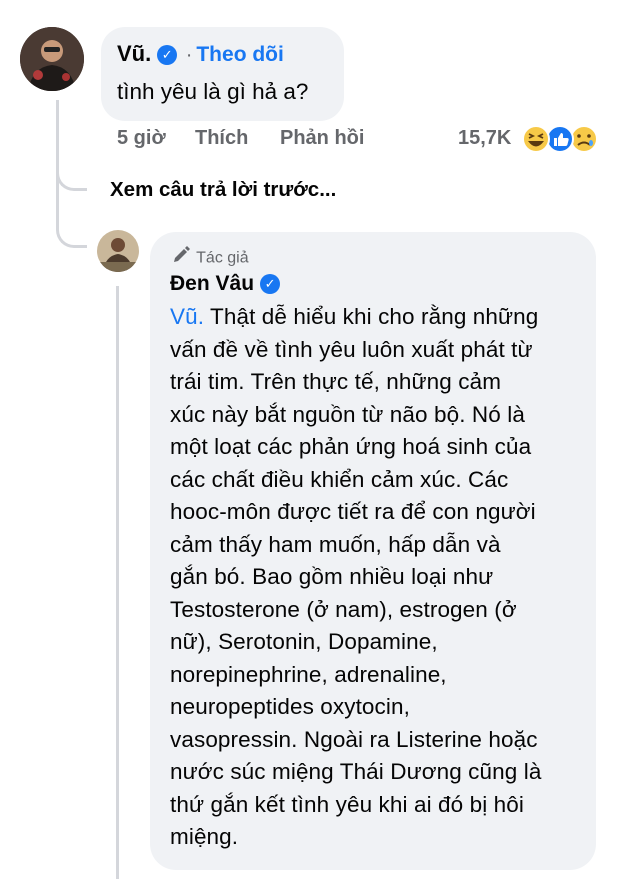 This screenshot has height=879, width=620. What do you see at coordinates (187, 316) in the screenshot?
I see `mention-link: Vũ.` at bounding box center [187, 316].